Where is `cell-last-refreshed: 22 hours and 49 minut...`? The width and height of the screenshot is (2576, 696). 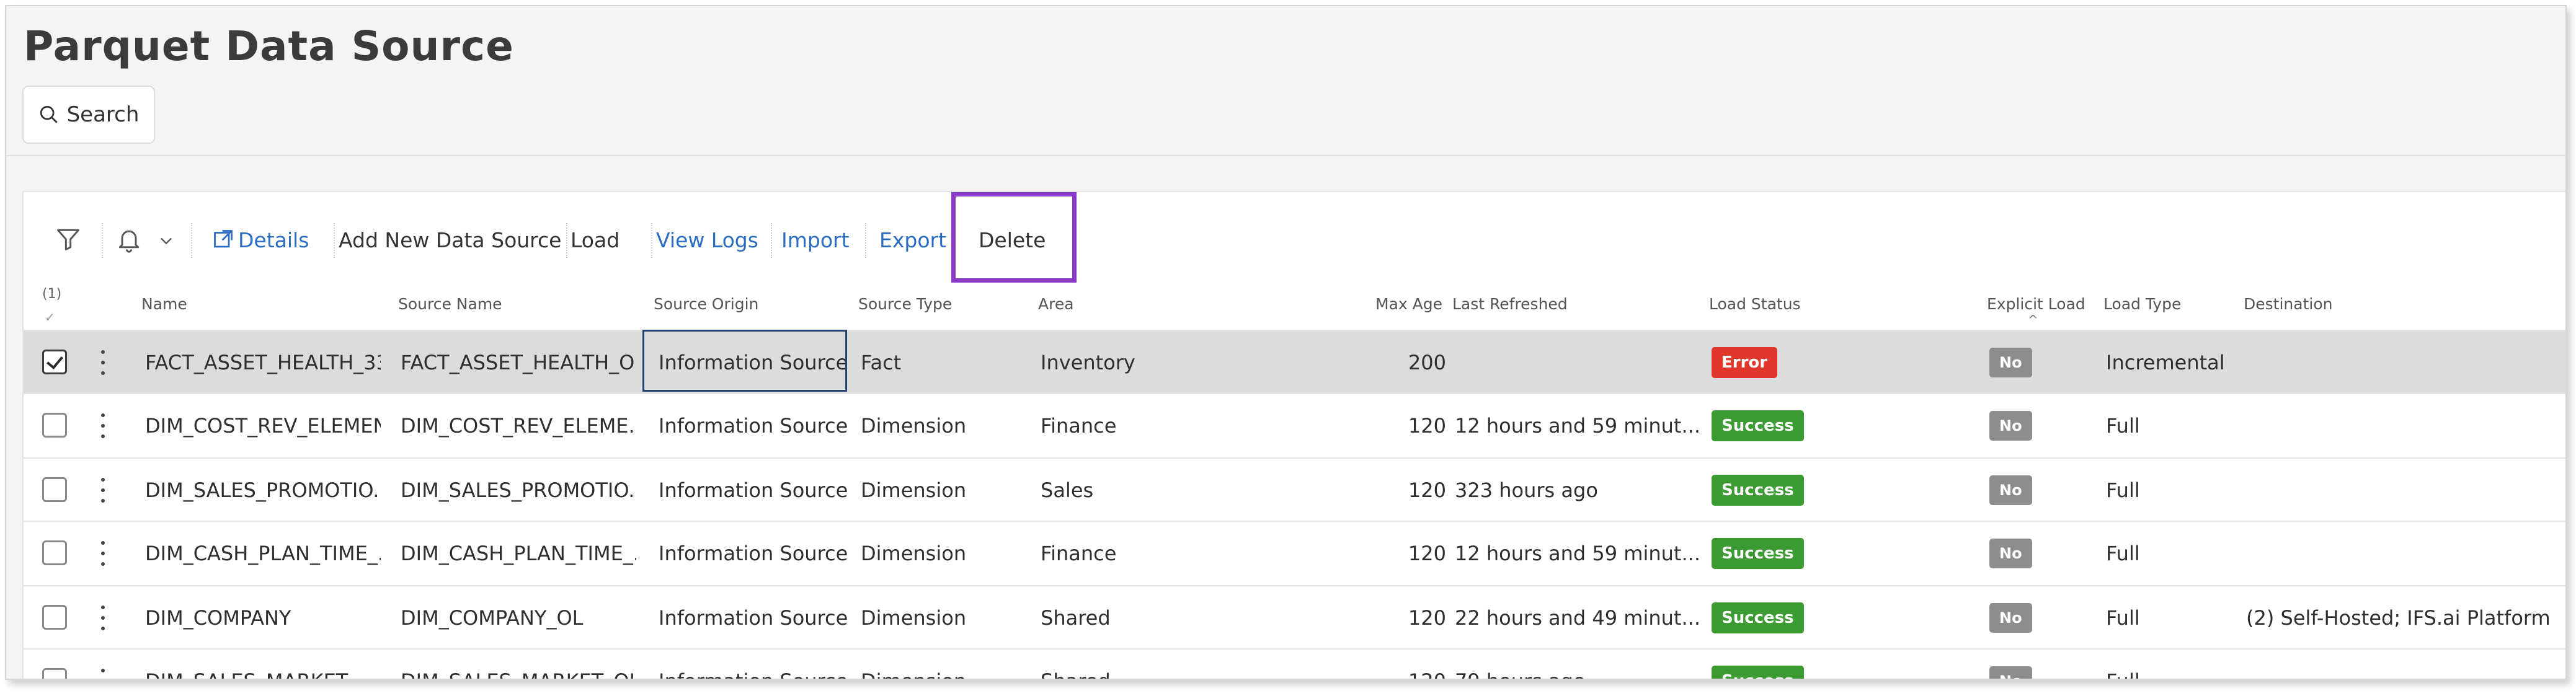
cell-last-refreshed: 22 hours and 49 minut... is located at coordinates (1577, 618).